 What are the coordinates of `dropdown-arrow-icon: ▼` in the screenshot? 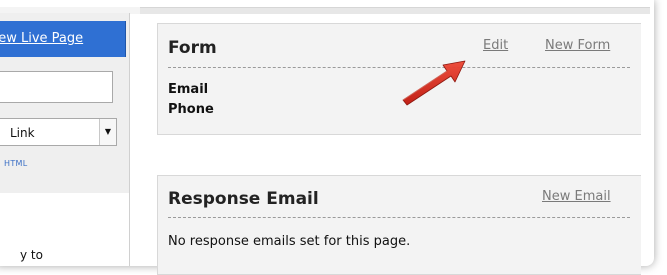 It's located at (107, 132).